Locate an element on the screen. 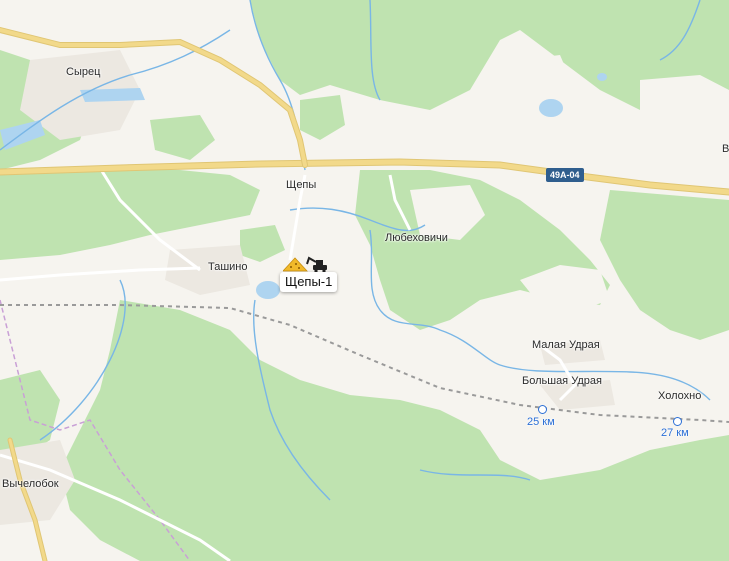 The height and width of the screenshot is (561, 729). place-label-lyubekhovichi: Любеховичи is located at coordinates (416, 238).